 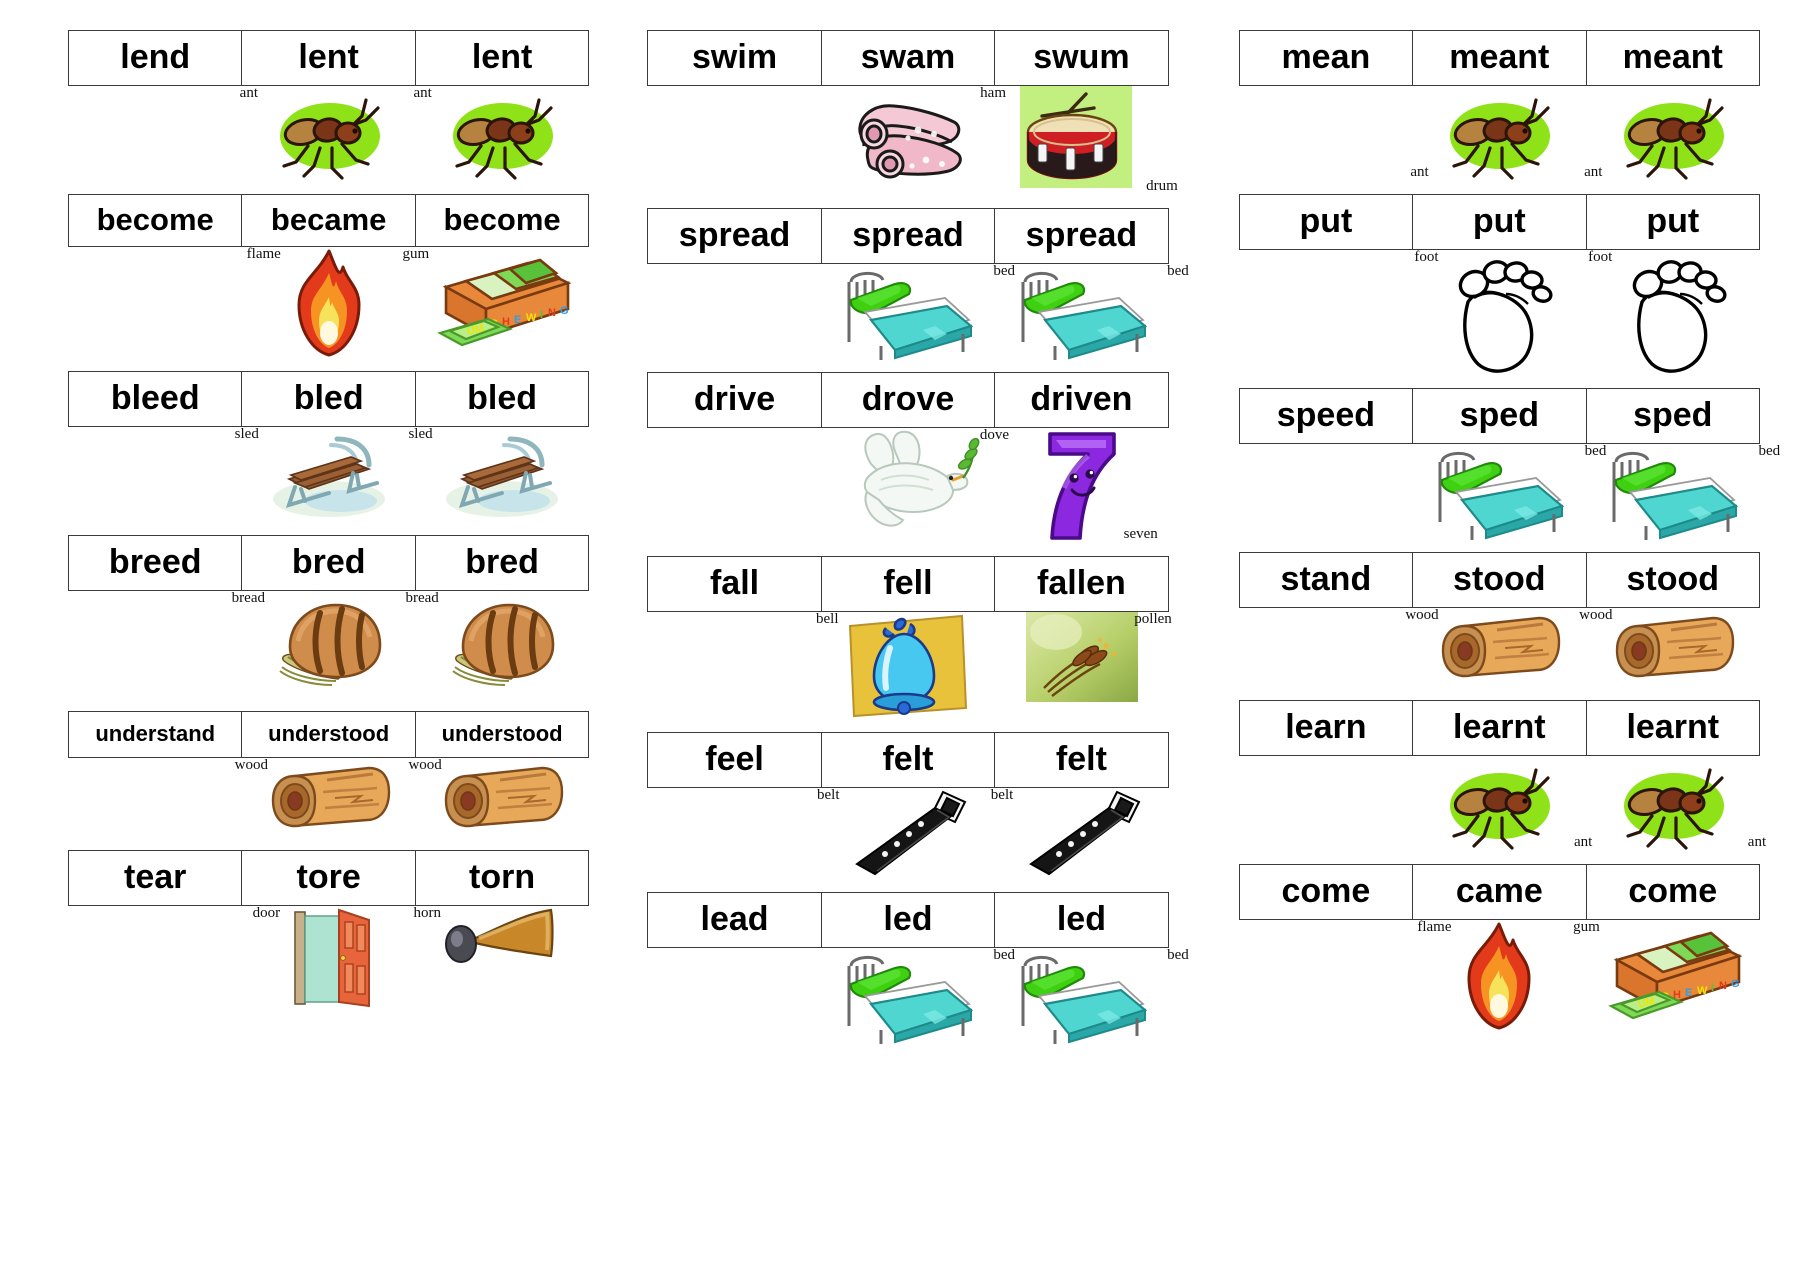 I want to click on verb-table-breed: breed bred bred, so click(x=329, y=563).